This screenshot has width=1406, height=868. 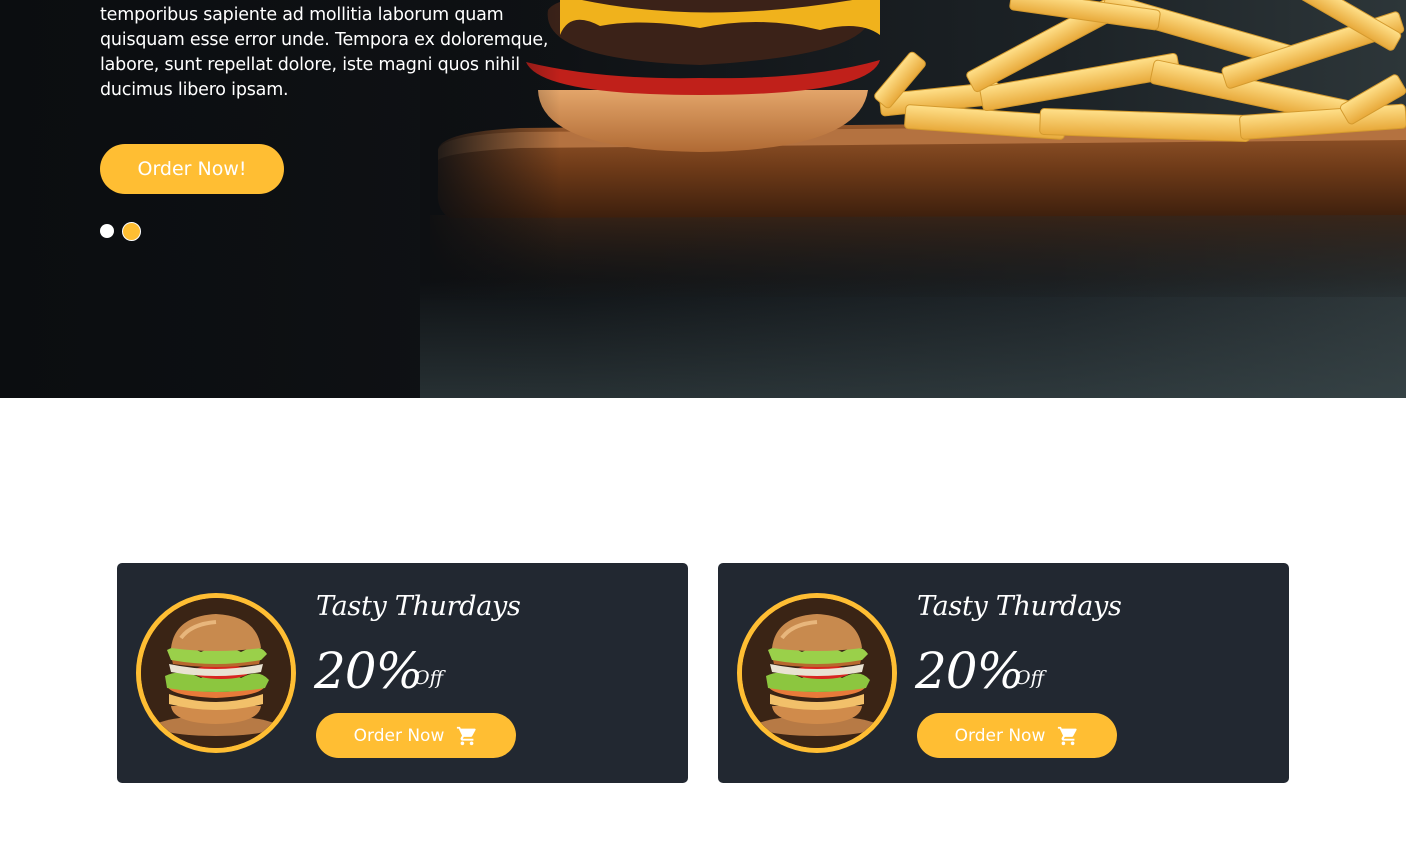 What do you see at coordinates (192, 169) in the screenshot?
I see `hero-order-now-button: Order Now!` at bounding box center [192, 169].